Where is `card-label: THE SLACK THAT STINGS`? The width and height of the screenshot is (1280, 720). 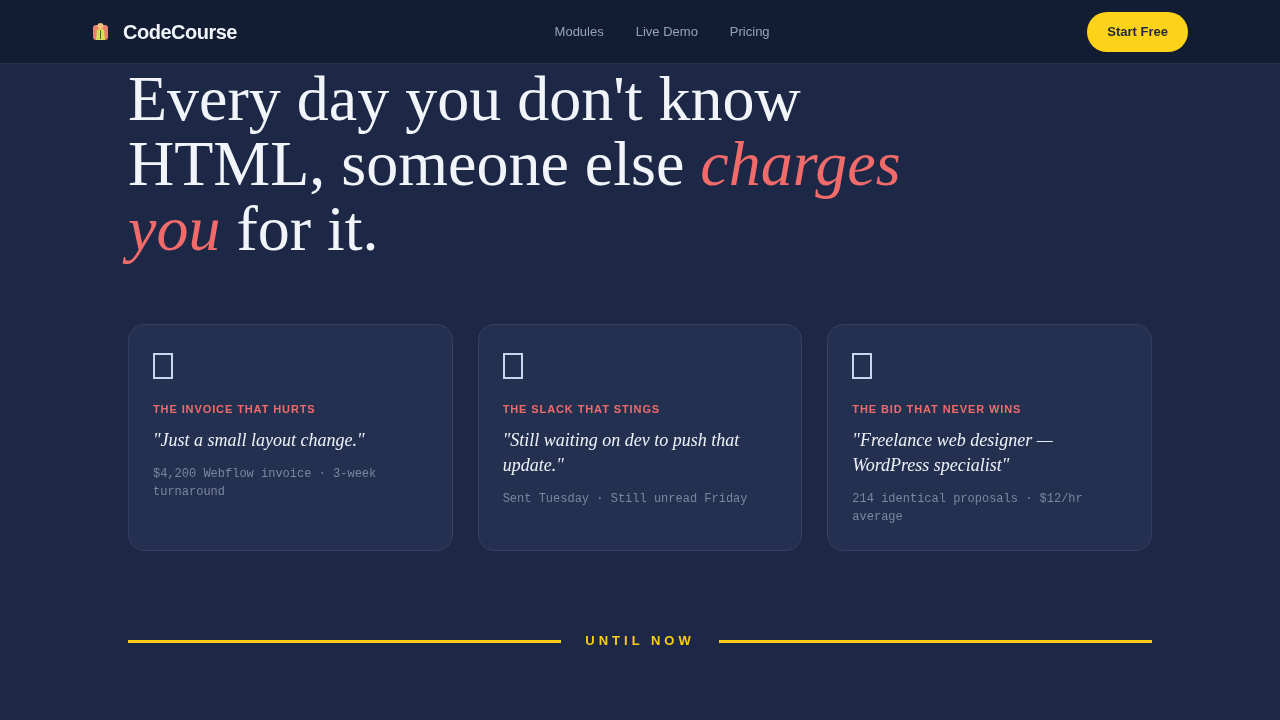
card-label: THE SLACK THAT STINGS is located at coordinates (582, 409).